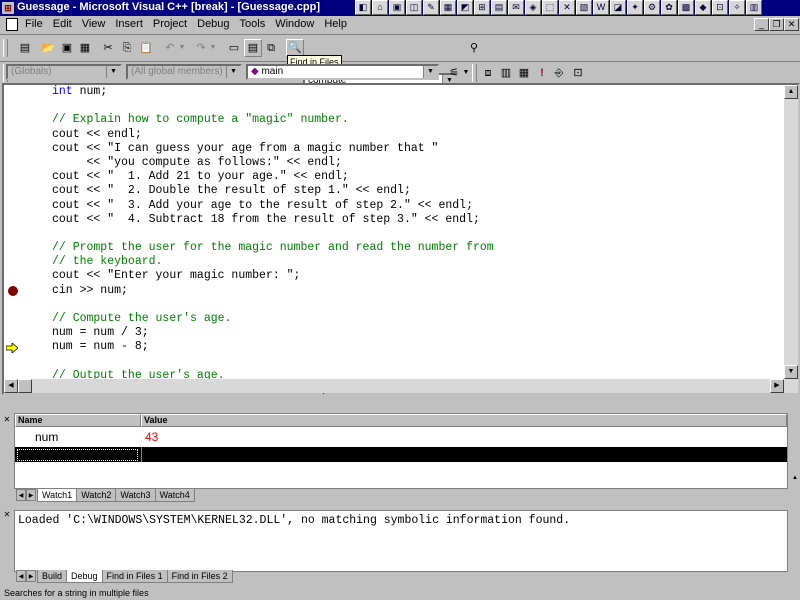 The height and width of the screenshot is (600, 800). What do you see at coordinates (791, 24) in the screenshot?
I see `close-doc-button: ✕` at bounding box center [791, 24].